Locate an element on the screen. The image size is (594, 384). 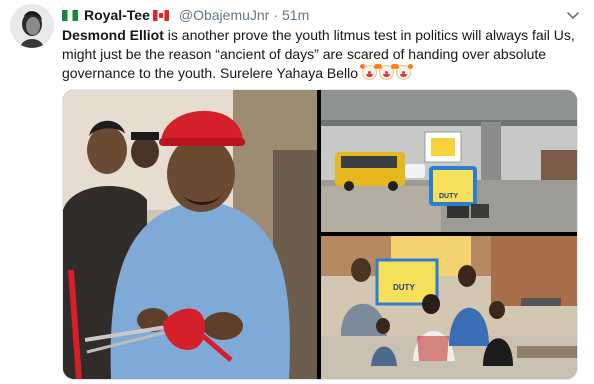
emoji-group is located at coordinates (386, 72).